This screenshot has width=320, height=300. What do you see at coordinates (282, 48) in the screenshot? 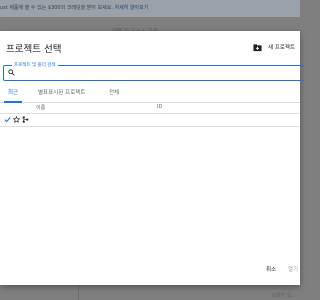
I see `new-project-label: 새 프로젝트` at bounding box center [282, 48].